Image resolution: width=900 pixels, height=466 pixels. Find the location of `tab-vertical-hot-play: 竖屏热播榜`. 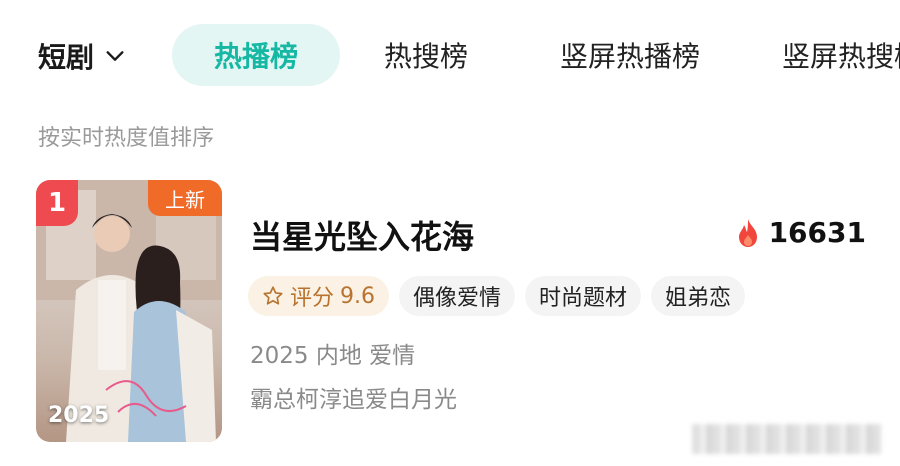

tab-vertical-hot-play: 竖屏热播榜 is located at coordinates (630, 55).